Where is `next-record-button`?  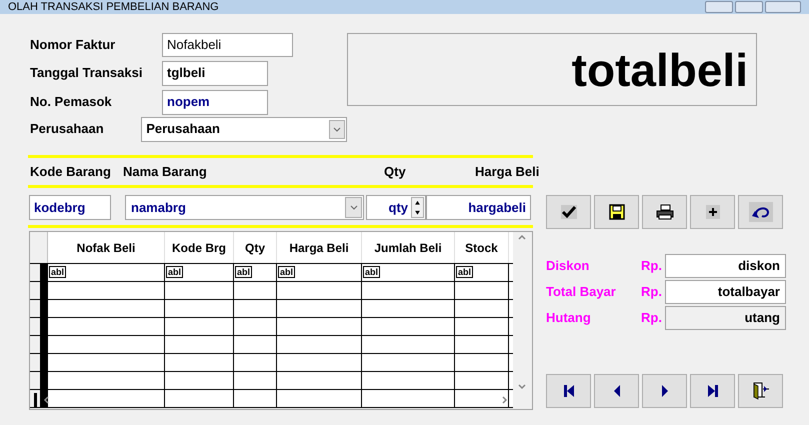 next-record-button is located at coordinates (664, 391).